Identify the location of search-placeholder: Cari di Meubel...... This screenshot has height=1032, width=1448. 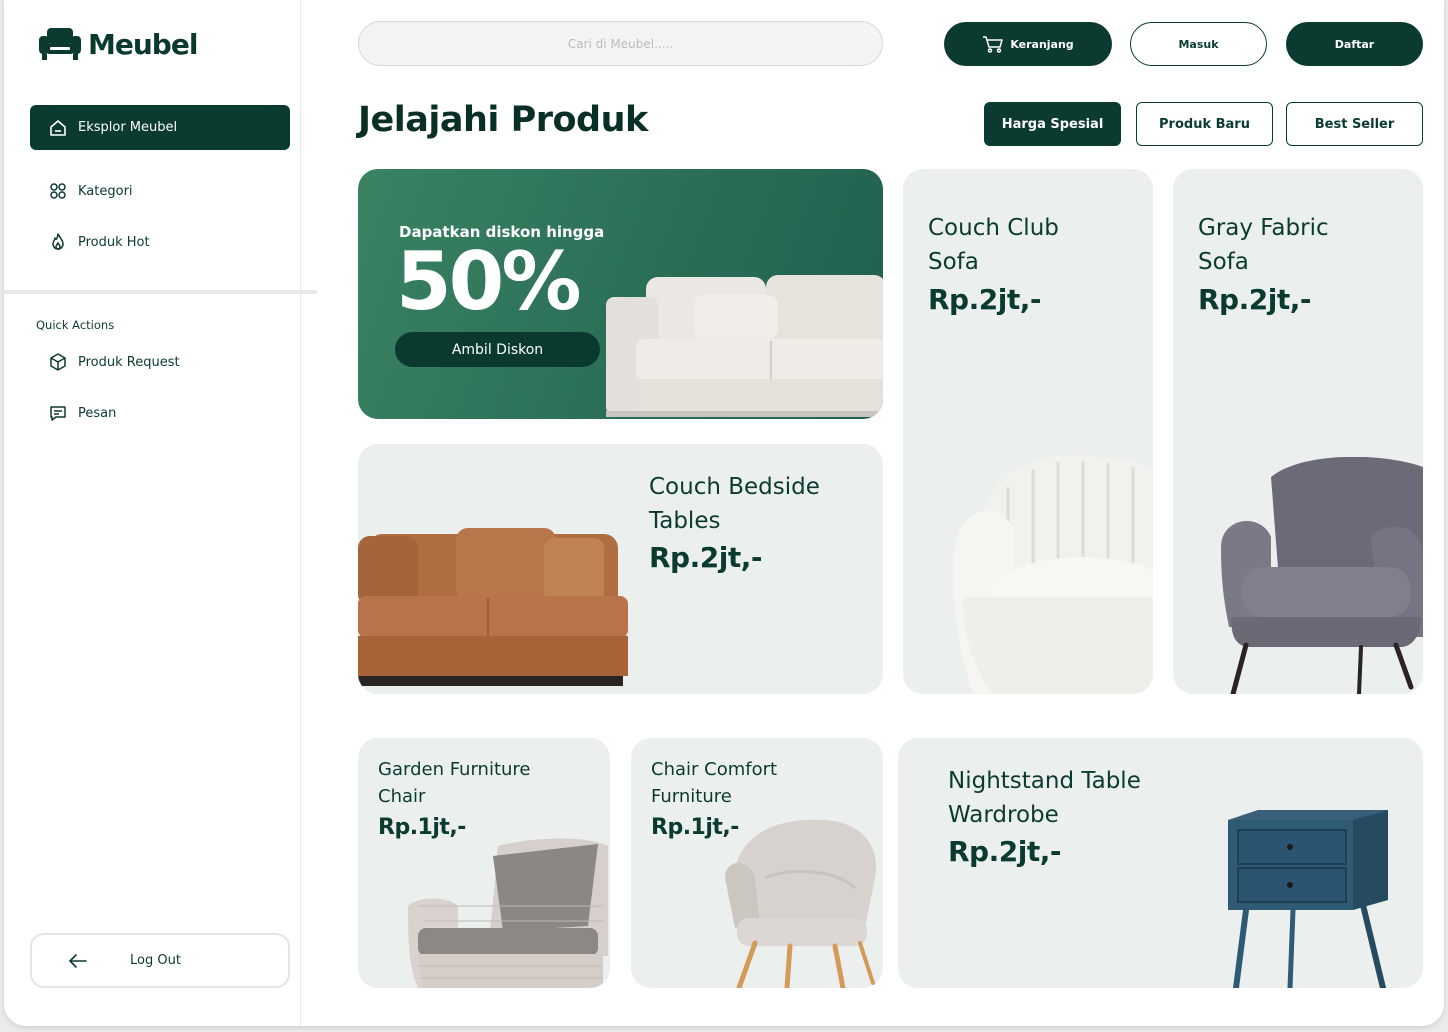
(620, 43).